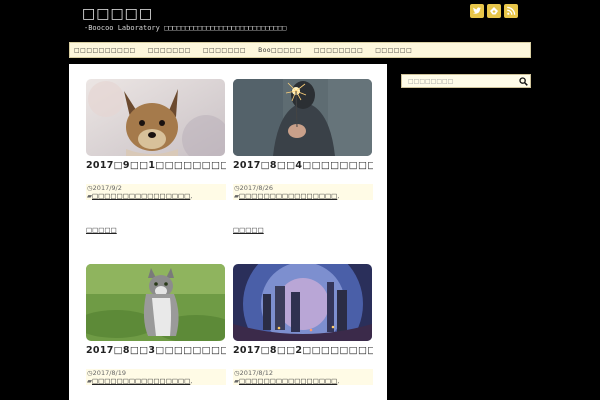 This screenshot has height=400, width=600. Describe the element at coordinates (117, 14) in the screenshot. I see `site-title: □□□□□` at that location.